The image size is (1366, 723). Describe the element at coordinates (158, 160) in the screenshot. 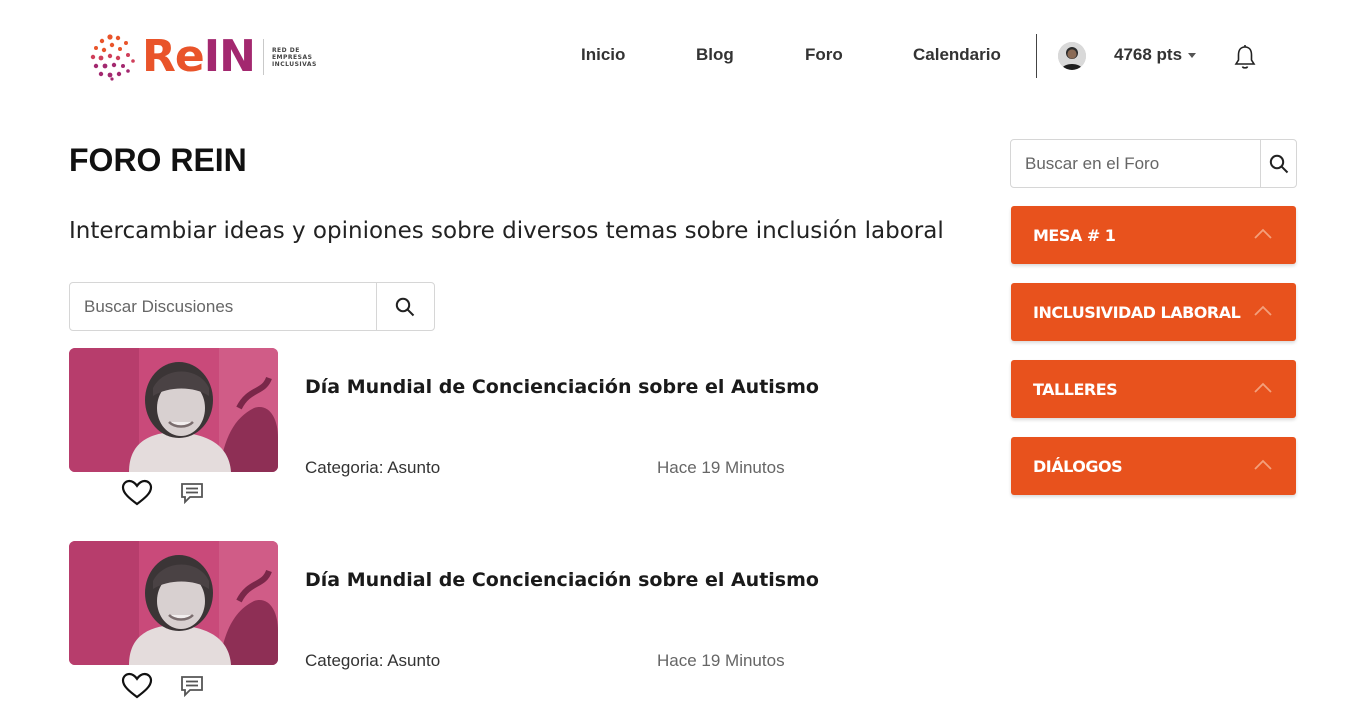

I see `page-title: FORO REIN` at that location.